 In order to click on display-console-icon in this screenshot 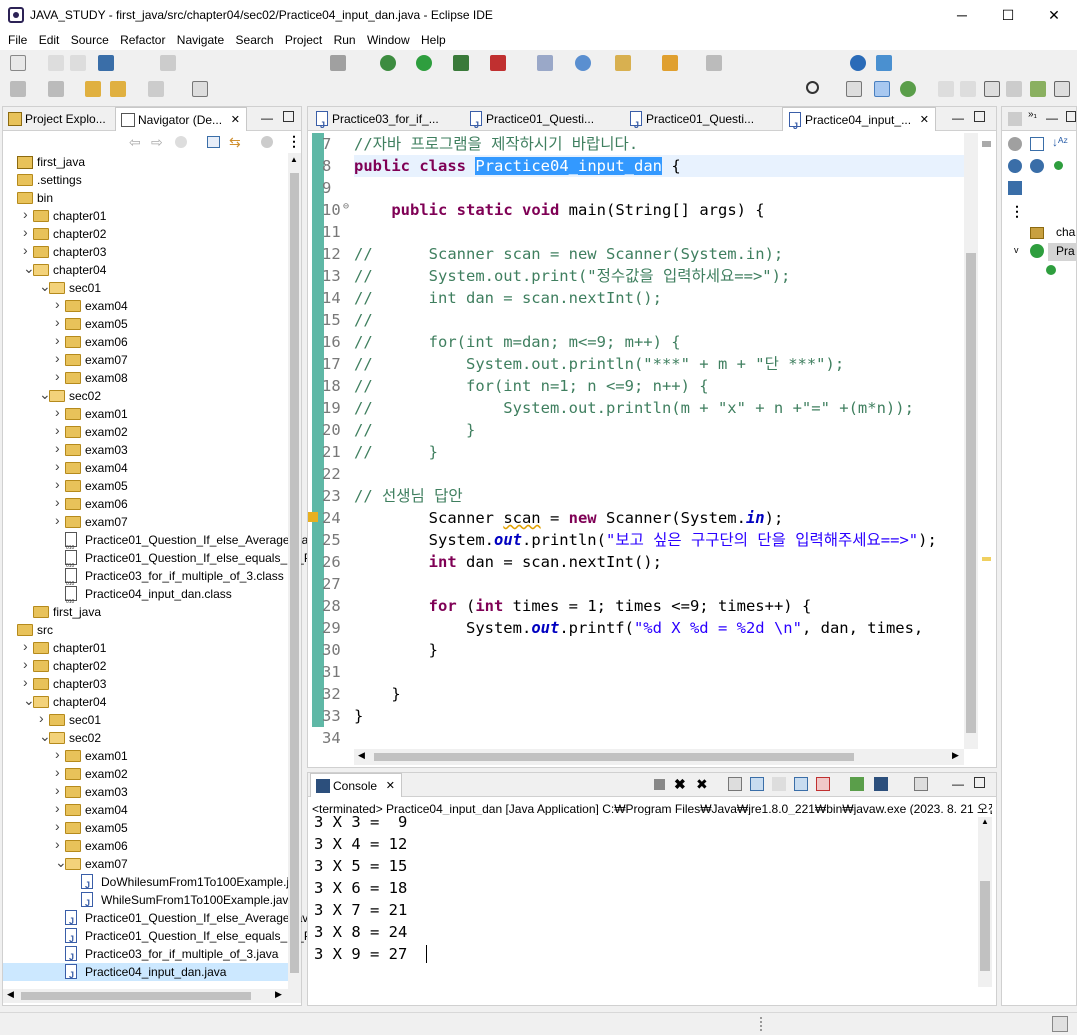, I will do `click(881, 784)`.